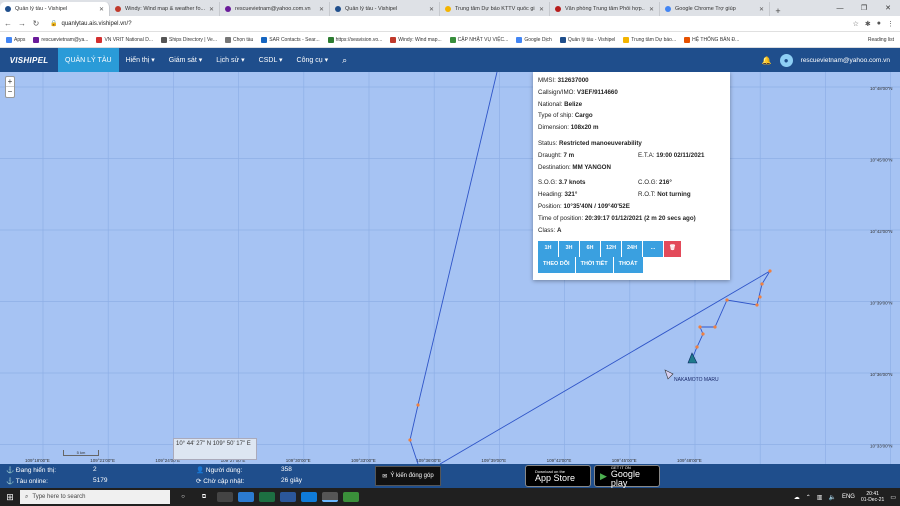 This screenshot has width=900, height=506. I want to click on bookmark-favicon-icon, so click(452, 39).